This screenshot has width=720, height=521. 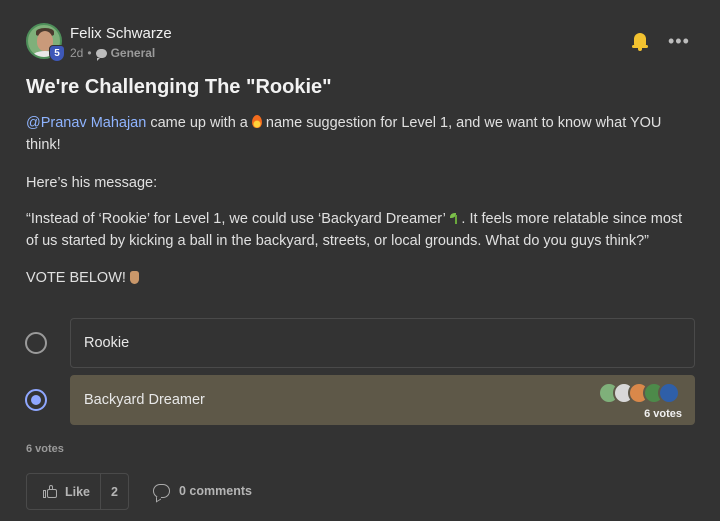 I want to click on poll-total-votes: 6 votes, so click(x=45, y=449).